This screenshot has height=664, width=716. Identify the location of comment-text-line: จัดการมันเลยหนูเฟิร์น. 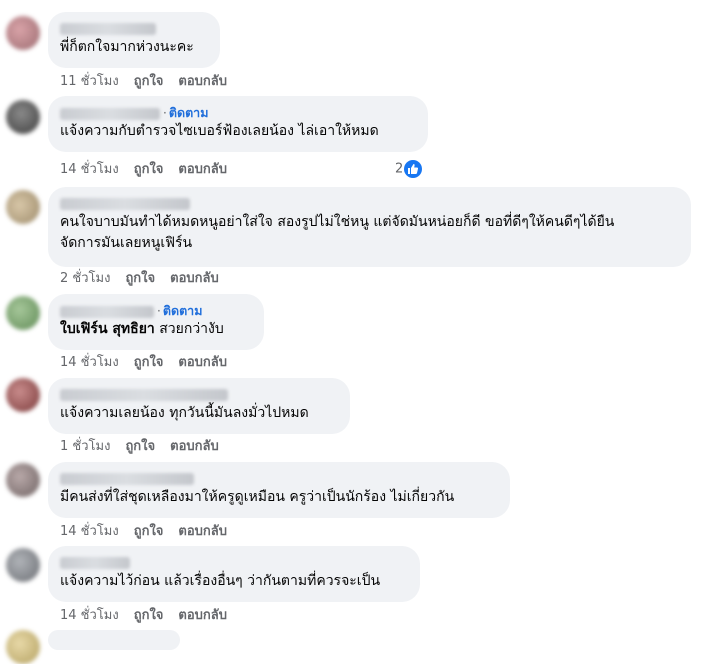
(126, 243).